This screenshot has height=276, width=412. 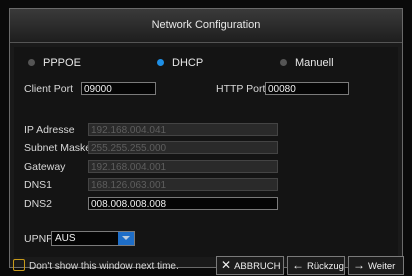 I want to click on http-port-label: HTTP Port, so click(x=241, y=89).